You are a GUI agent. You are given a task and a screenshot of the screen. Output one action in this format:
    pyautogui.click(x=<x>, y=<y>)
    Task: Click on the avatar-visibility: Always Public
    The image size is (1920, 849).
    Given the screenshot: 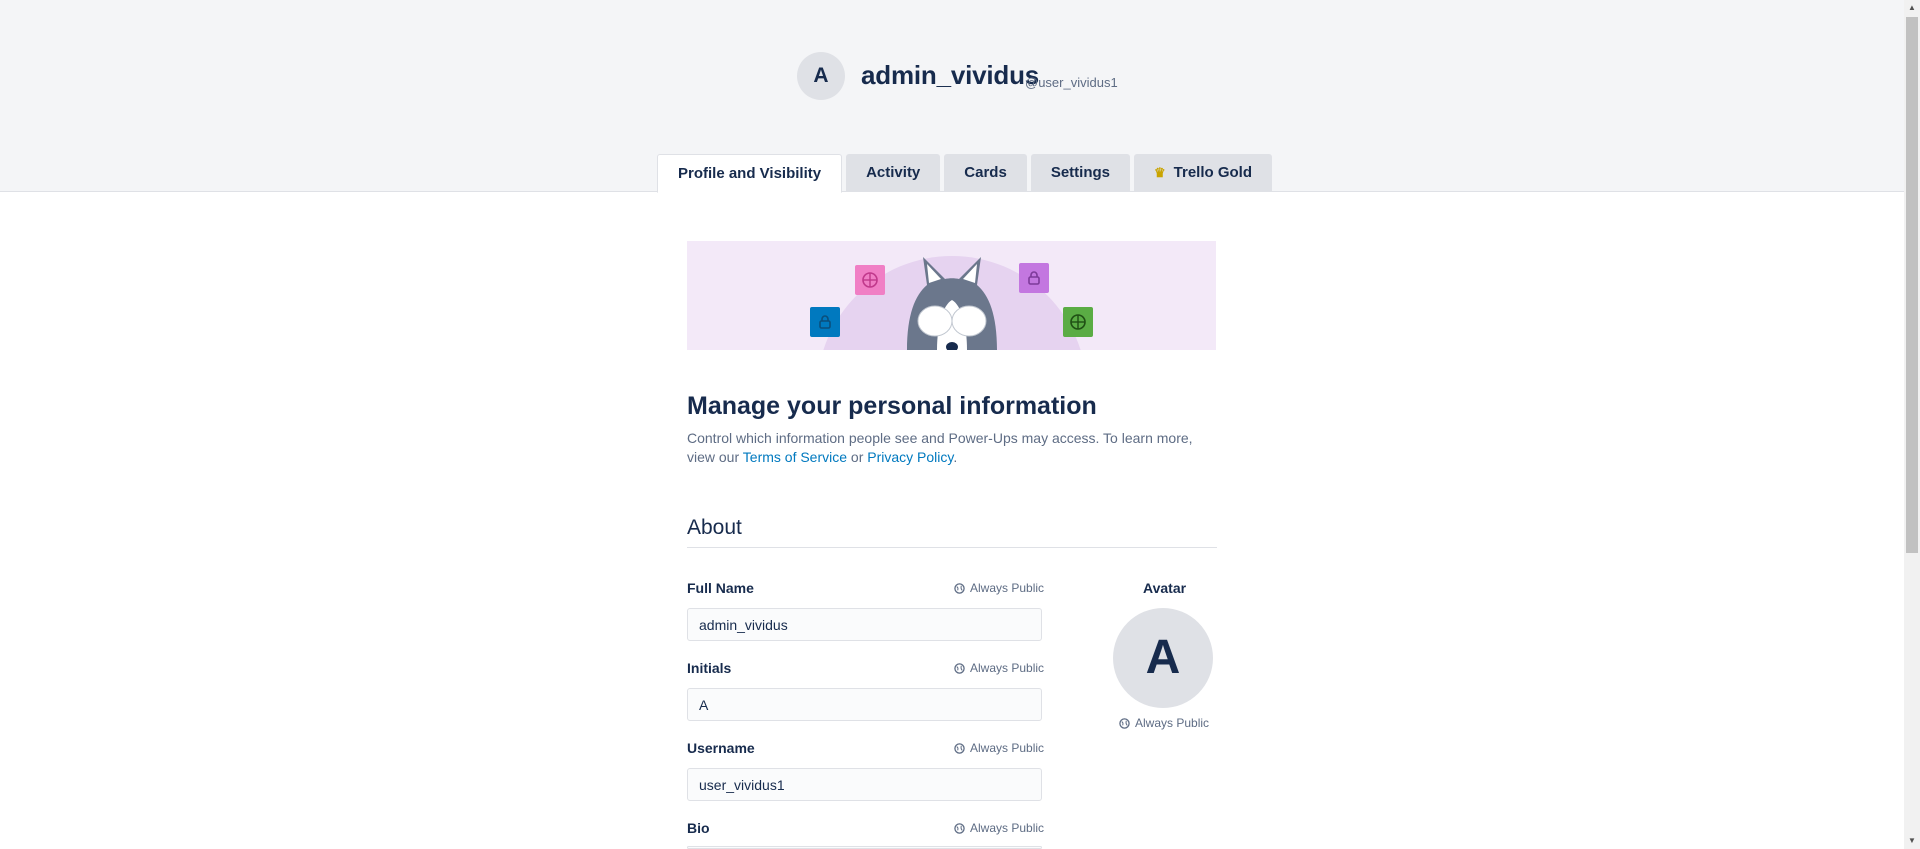 What is the action you would take?
    pyautogui.click(x=1164, y=723)
    